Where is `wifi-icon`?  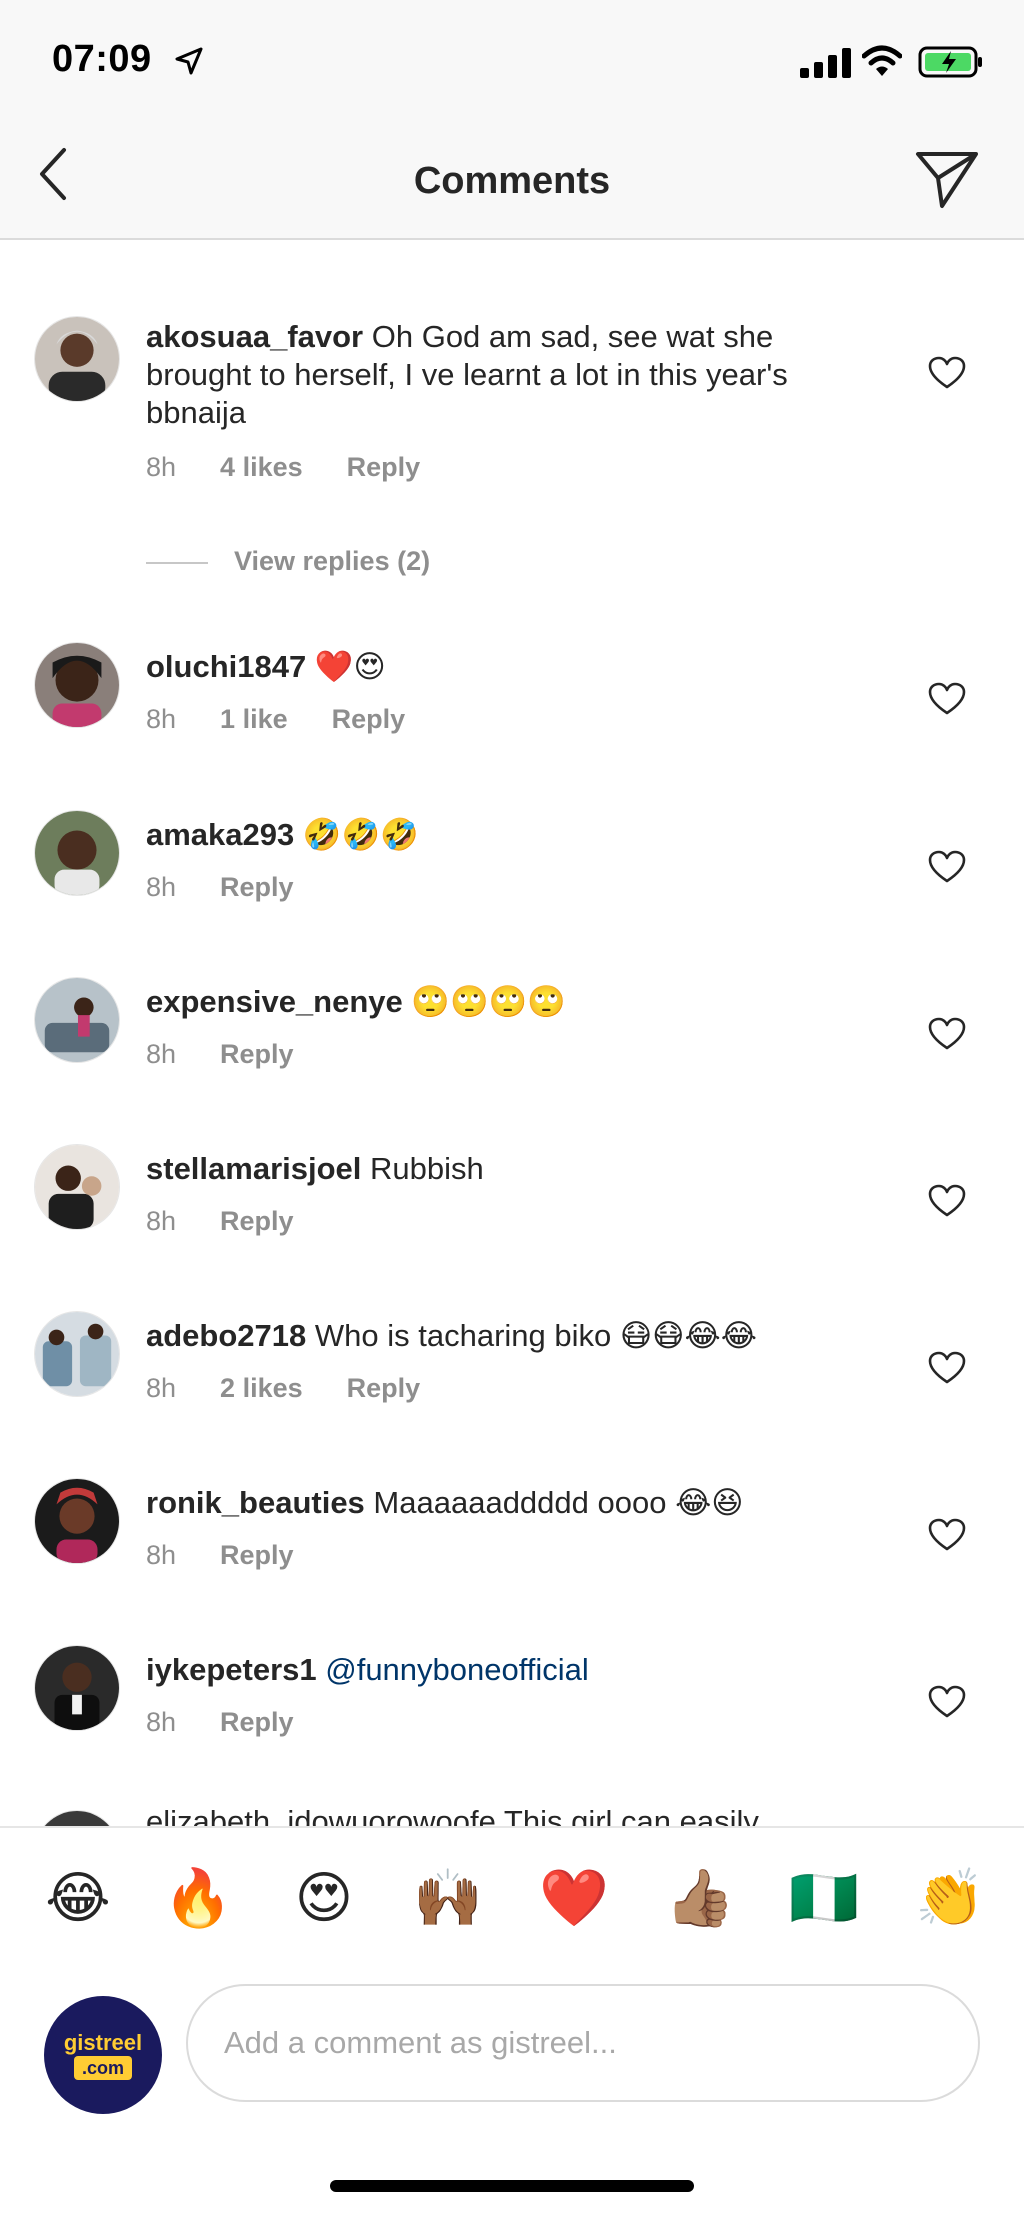
wifi-icon is located at coordinates (882, 60).